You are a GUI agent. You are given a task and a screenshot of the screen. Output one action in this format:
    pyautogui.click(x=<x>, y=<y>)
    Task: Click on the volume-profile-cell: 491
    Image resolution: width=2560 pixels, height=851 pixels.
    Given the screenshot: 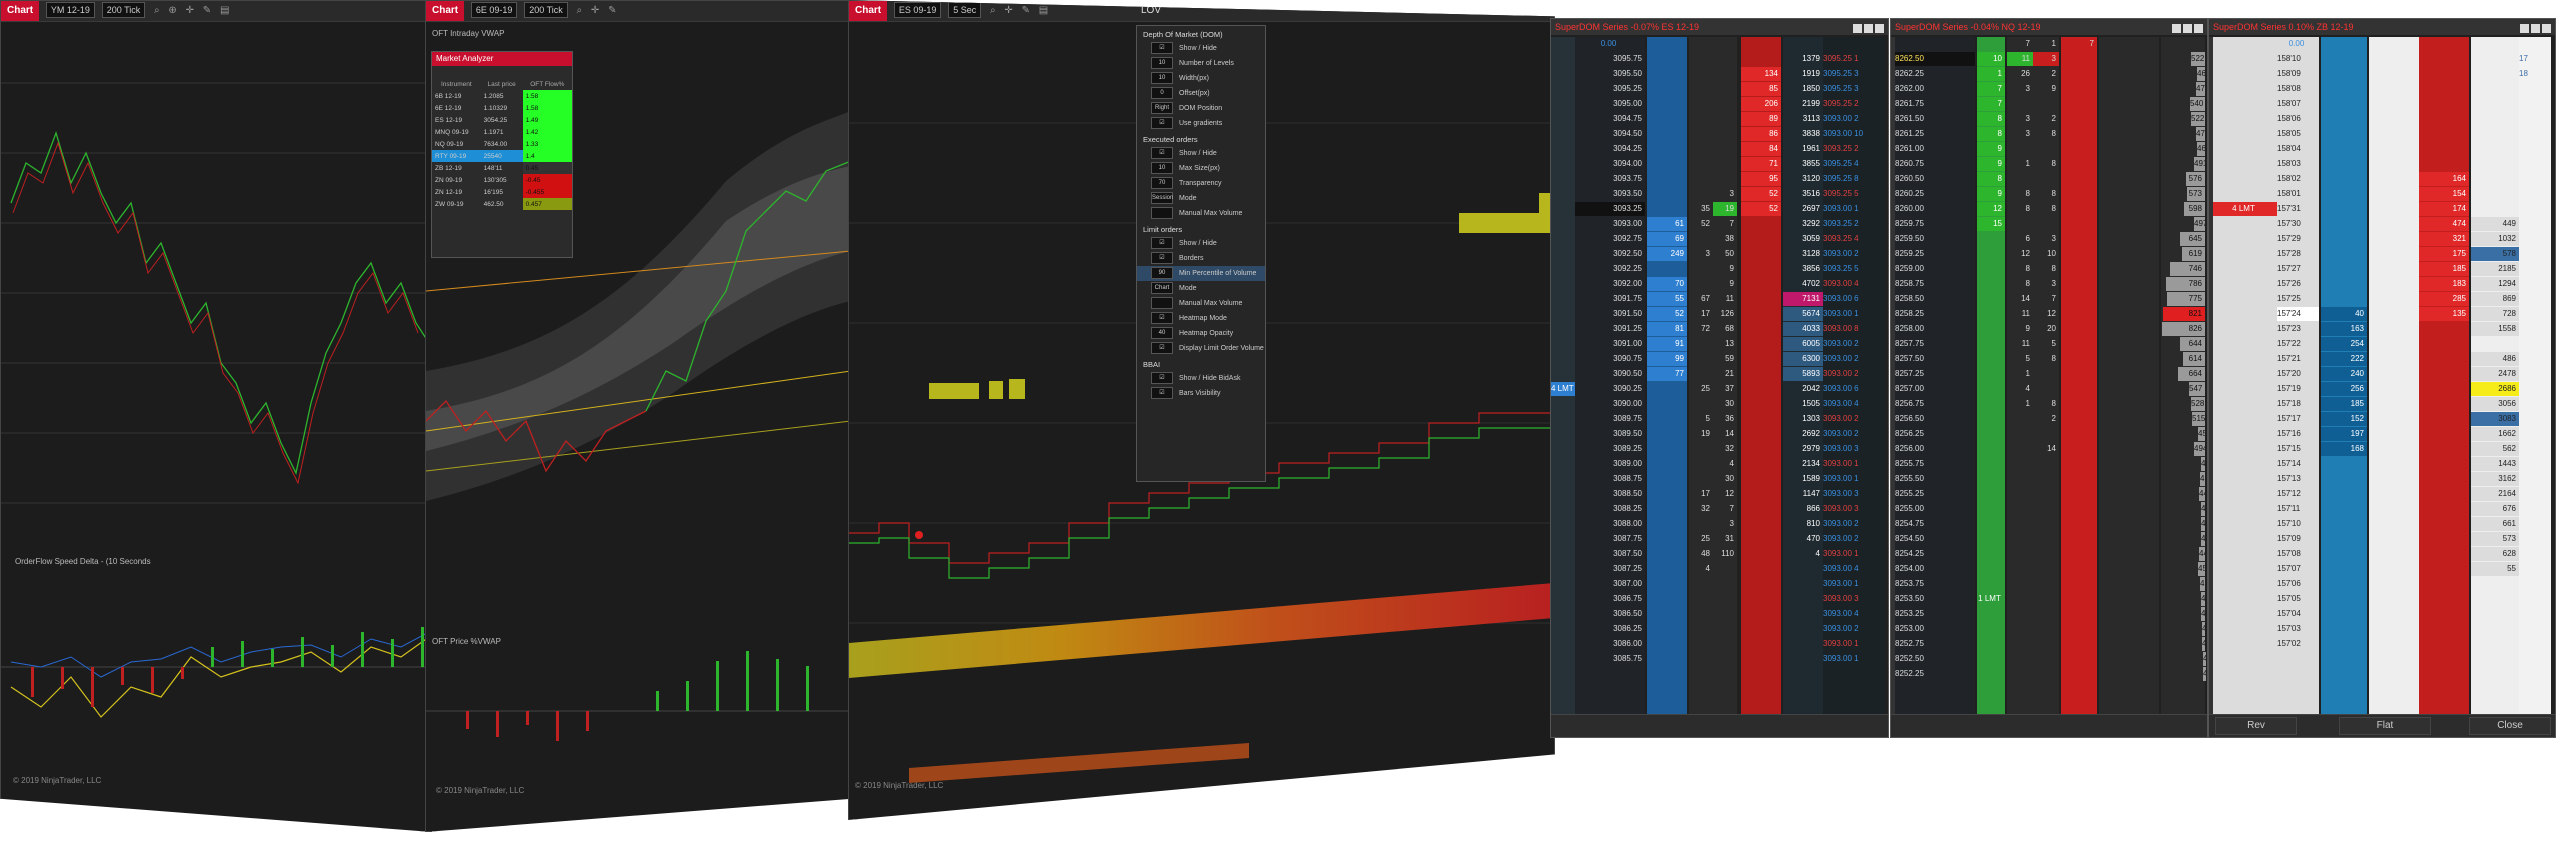 What is the action you would take?
    pyautogui.click(x=2199, y=164)
    